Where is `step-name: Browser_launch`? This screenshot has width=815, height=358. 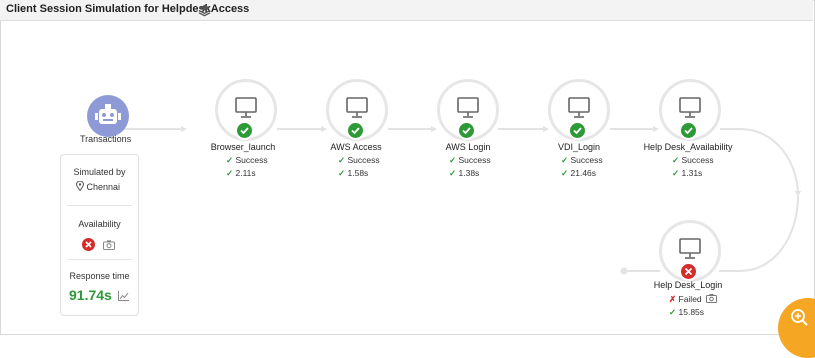 step-name: Browser_launch is located at coordinates (243, 147).